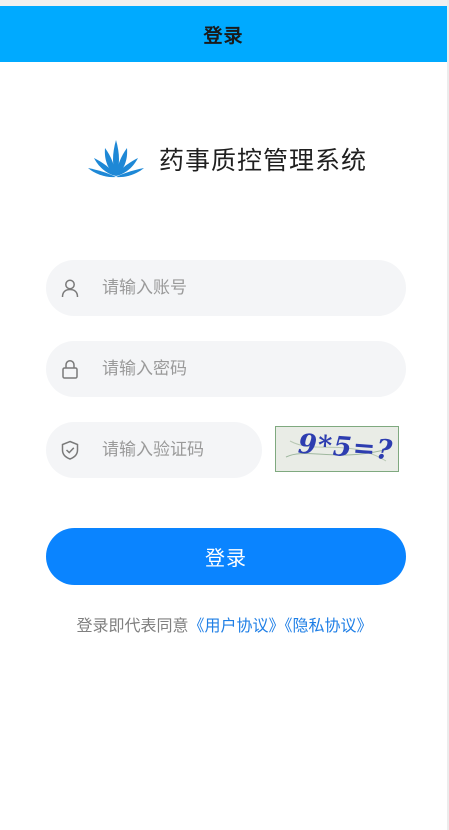 This screenshot has width=449, height=830. What do you see at coordinates (263, 160) in the screenshot?
I see `app-name: 药事质控管理系统` at bounding box center [263, 160].